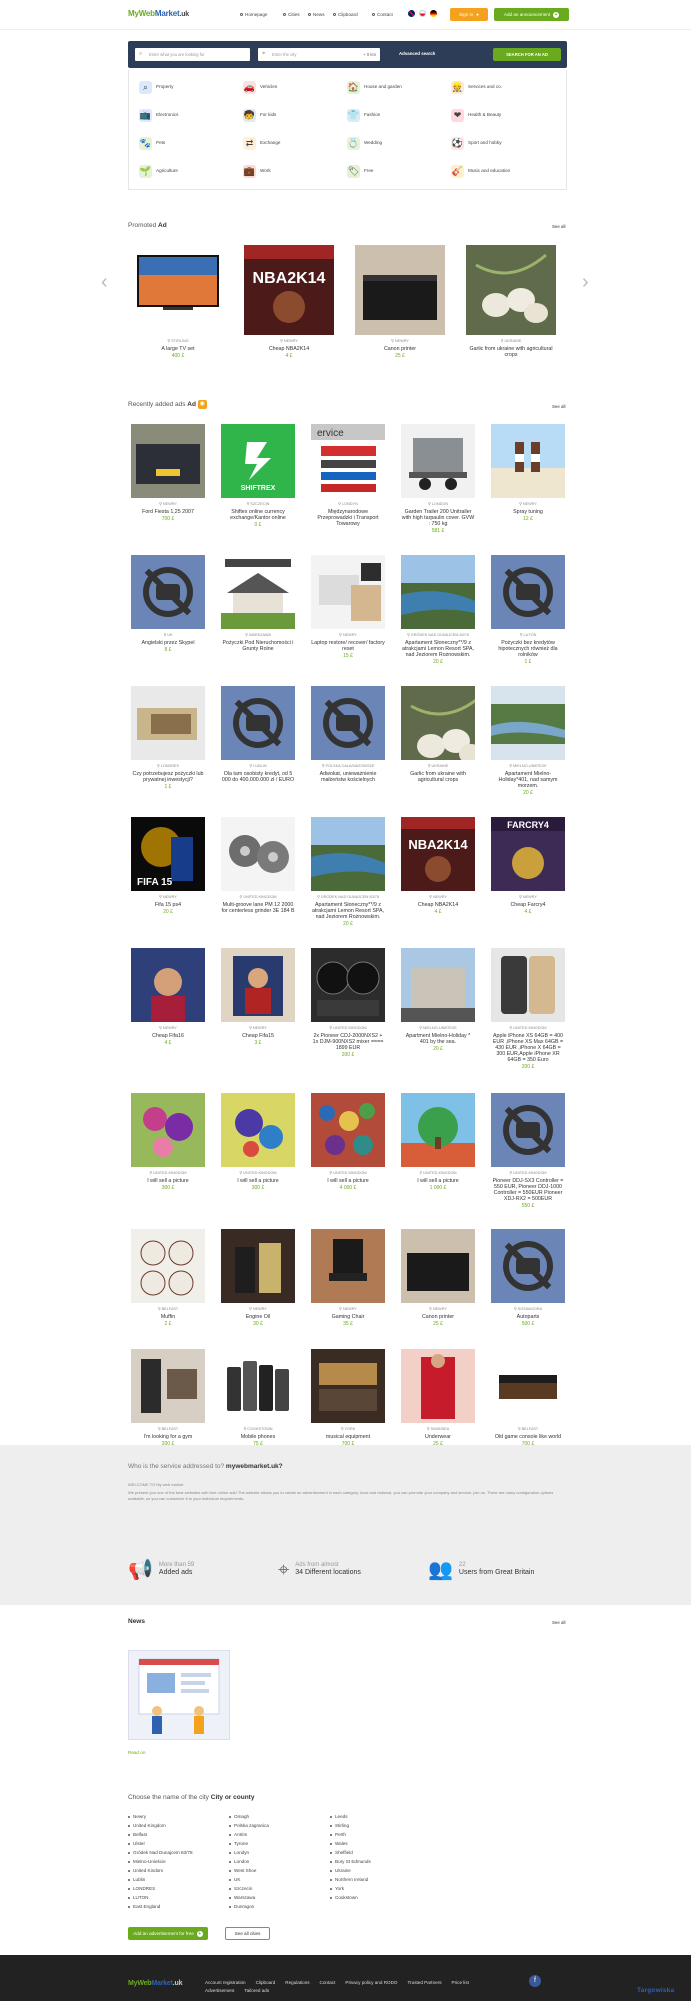 The image size is (691, 2001). Describe the element at coordinates (291, 15) in the screenshot. I see `nav-cities: Cities` at that location.